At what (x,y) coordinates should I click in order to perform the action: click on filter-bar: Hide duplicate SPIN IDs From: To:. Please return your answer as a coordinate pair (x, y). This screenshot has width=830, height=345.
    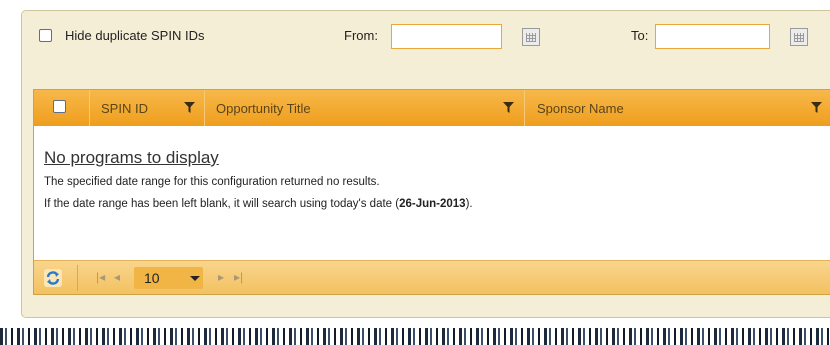
    Looking at the image, I should click on (426, 39).